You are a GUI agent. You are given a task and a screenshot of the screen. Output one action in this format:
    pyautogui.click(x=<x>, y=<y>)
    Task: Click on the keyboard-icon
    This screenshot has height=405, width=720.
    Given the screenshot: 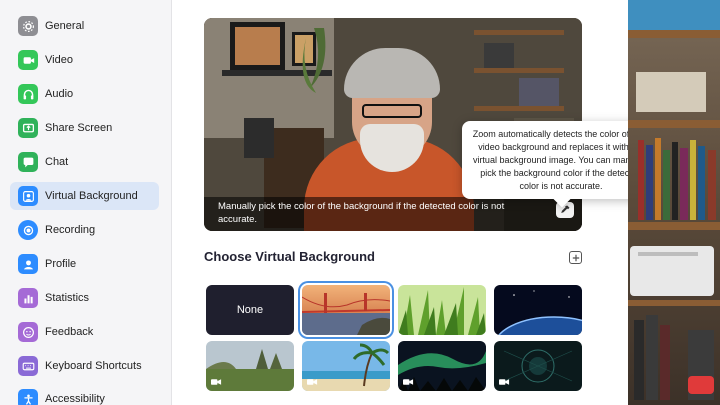 What is the action you would take?
    pyautogui.click(x=28, y=366)
    